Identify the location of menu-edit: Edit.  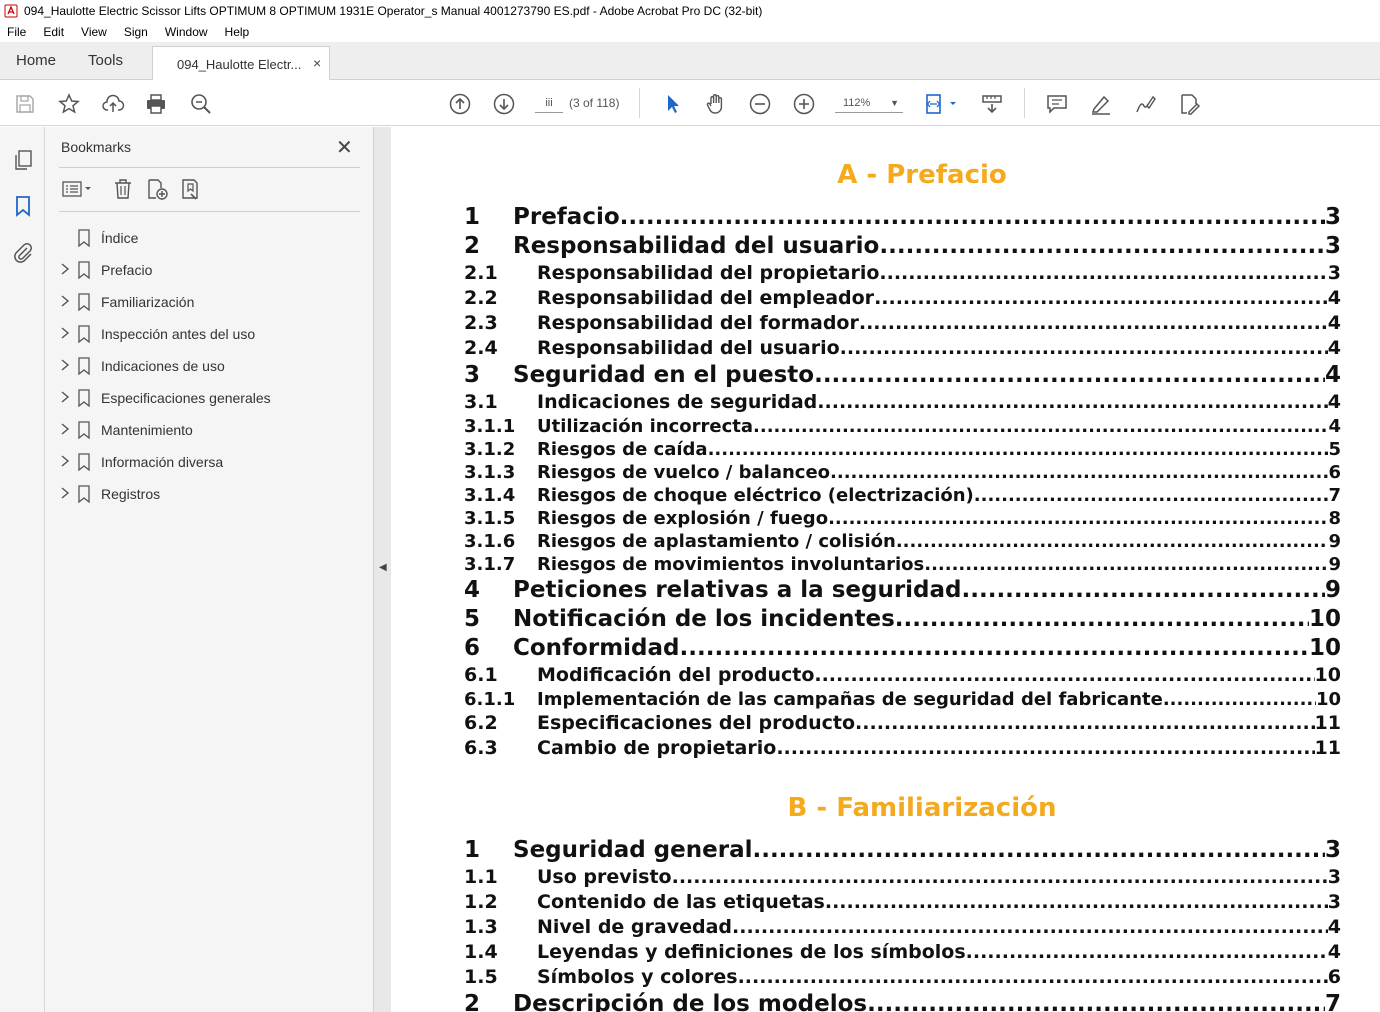
(53, 32).